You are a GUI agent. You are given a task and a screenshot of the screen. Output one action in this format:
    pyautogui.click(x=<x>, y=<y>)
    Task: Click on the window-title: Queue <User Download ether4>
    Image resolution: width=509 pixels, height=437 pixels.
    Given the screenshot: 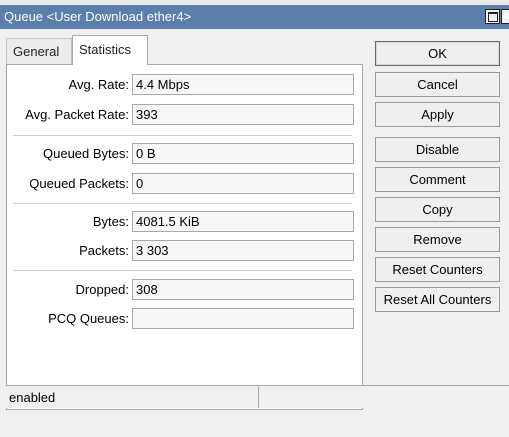 What is the action you would take?
    pyautogui.click(x=98, y=16)
    